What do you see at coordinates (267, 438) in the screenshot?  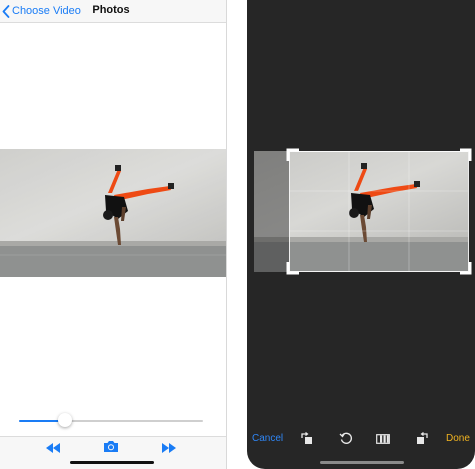 I see `cancel-button: Cancel` at bounding box center [267, 438].